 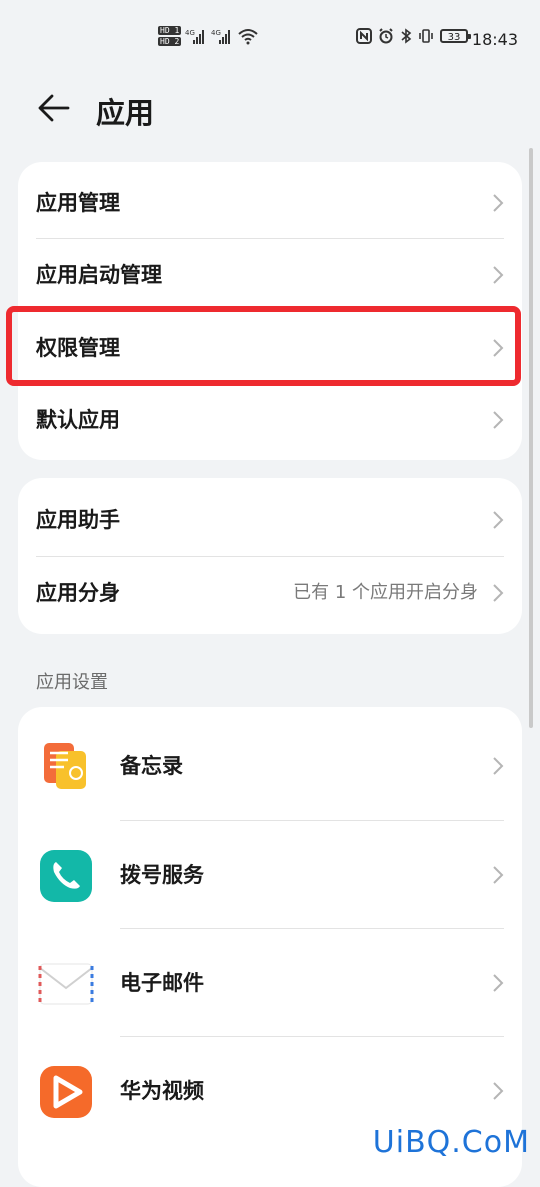 What do you see at coordinates (494, 39) in the screenshot?
I see `status-time: 18:43` at bounding box center [494, 39].